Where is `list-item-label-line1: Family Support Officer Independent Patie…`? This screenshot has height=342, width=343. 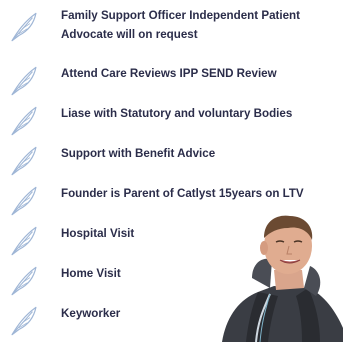 list-item-label-line1: Family Support Officer Independent Patie… is located at coordinates (180, 15).